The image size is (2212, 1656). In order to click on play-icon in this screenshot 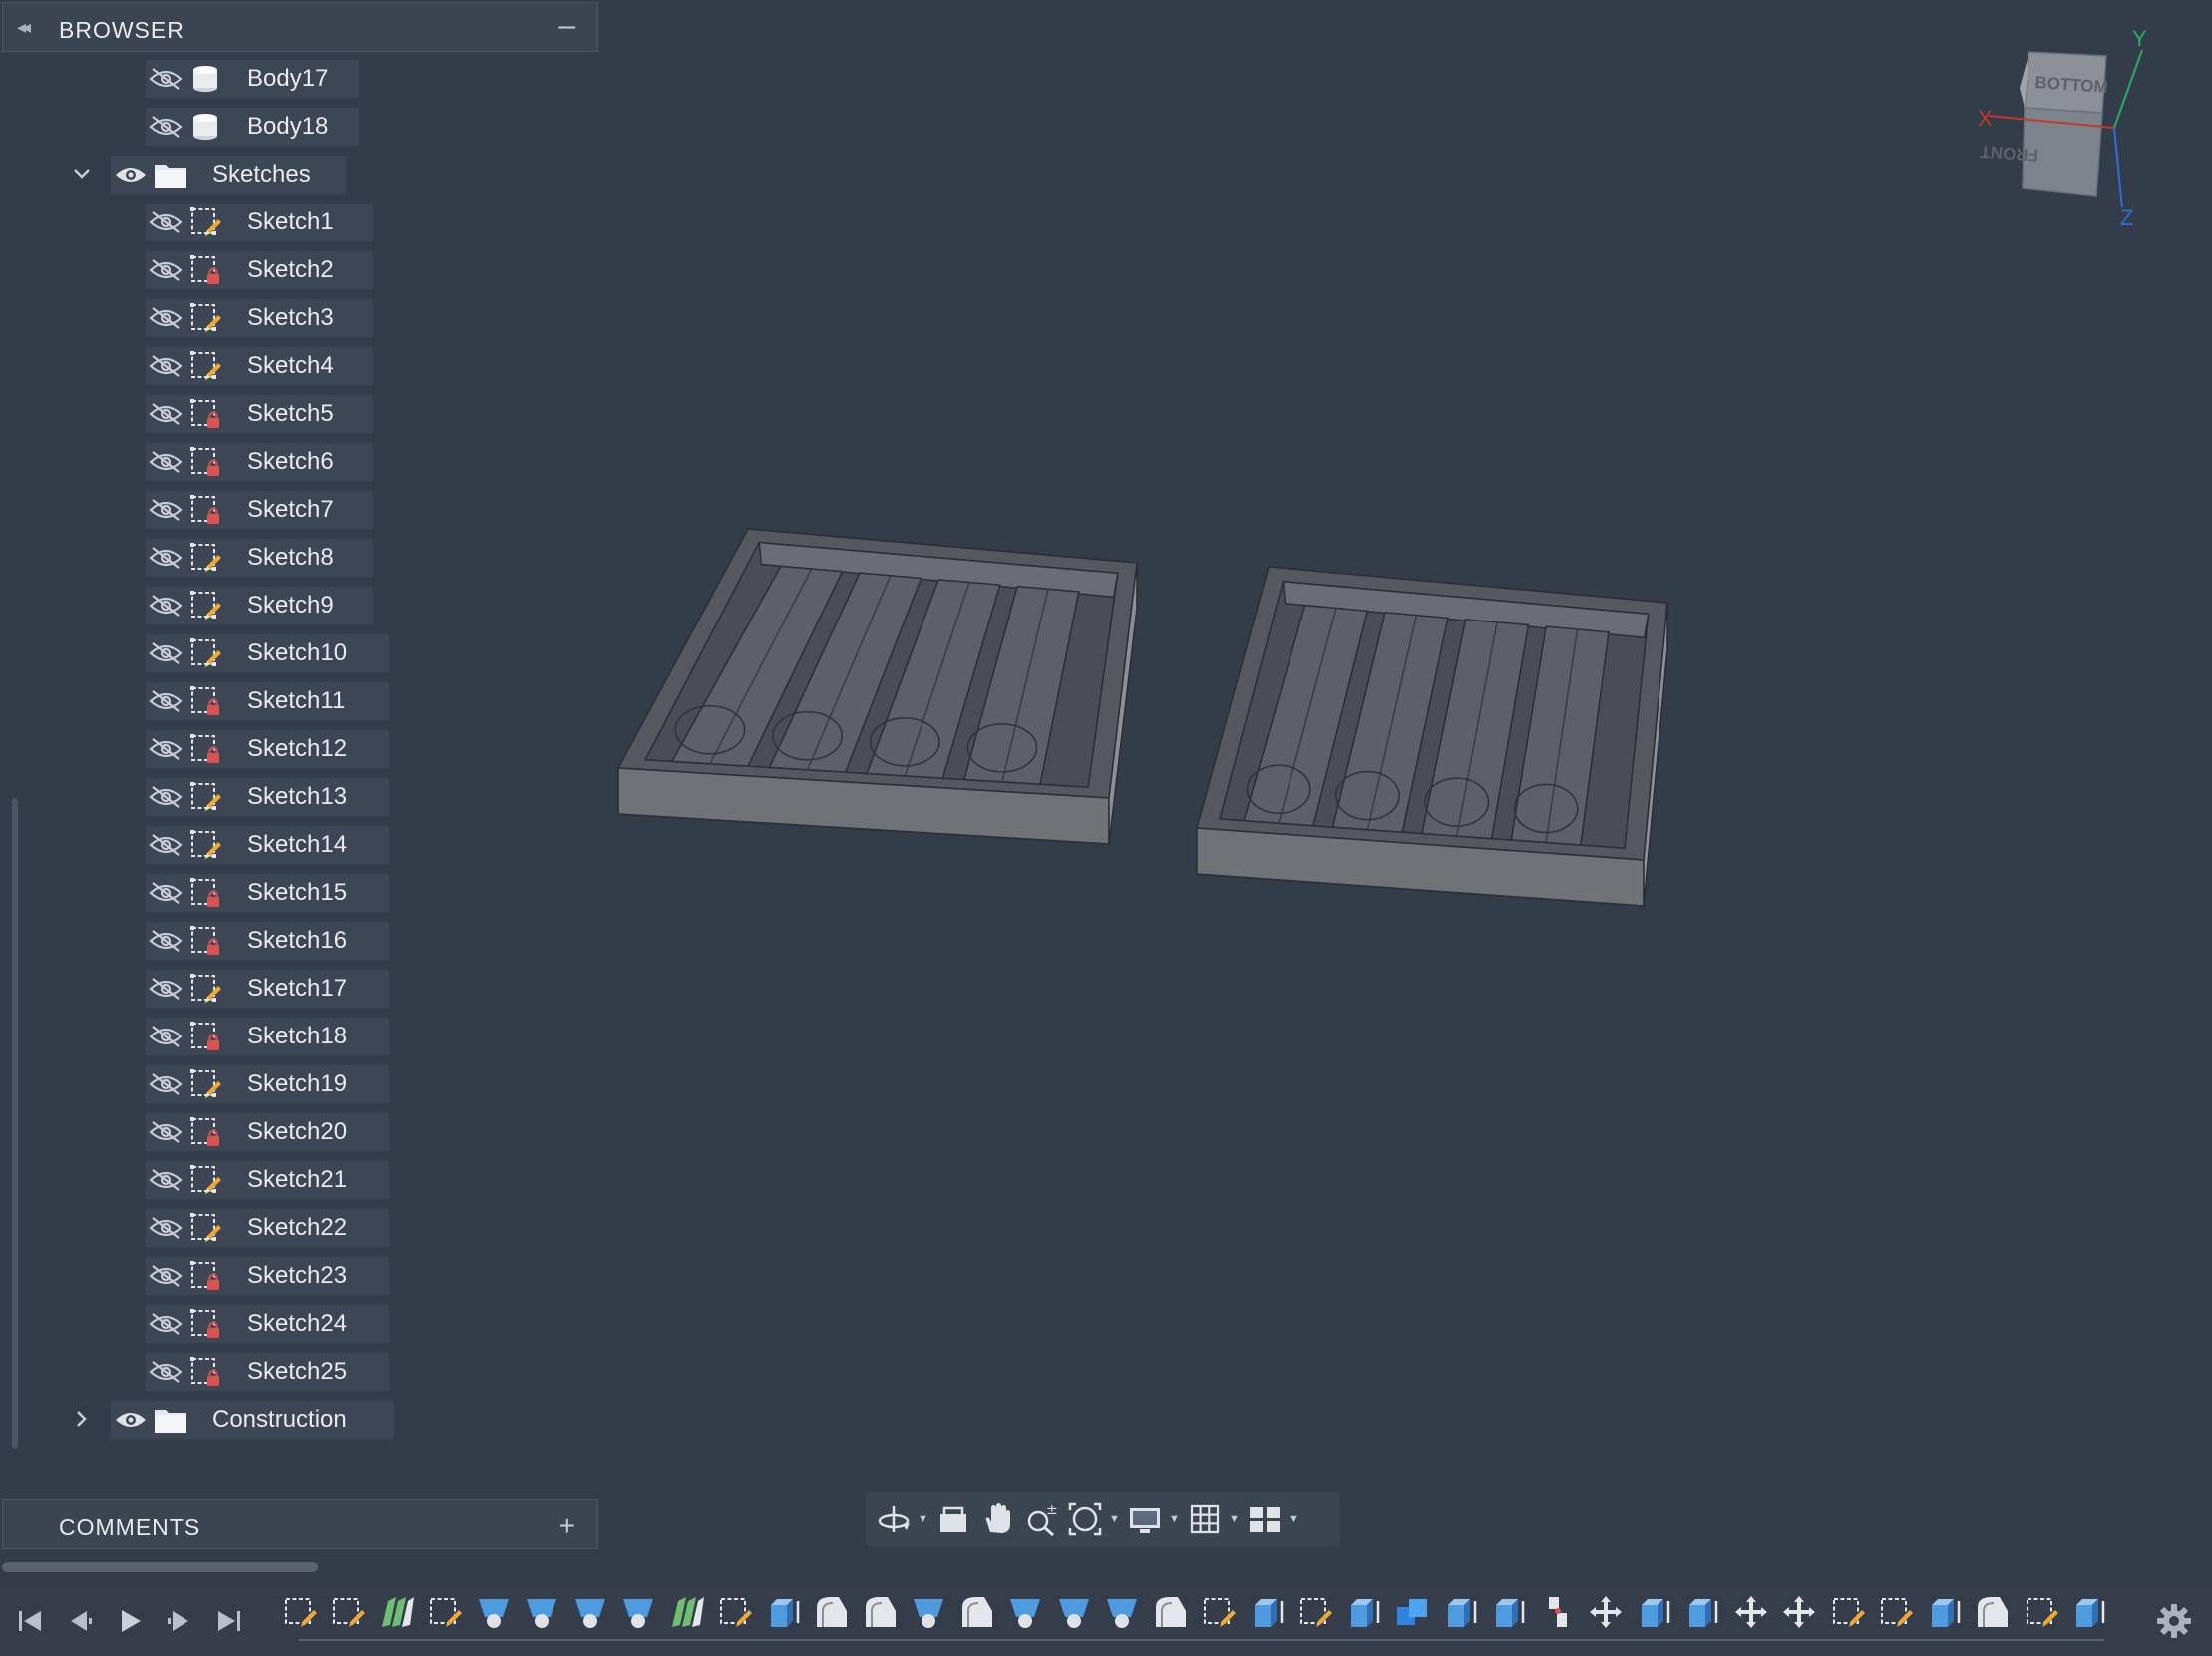, I will do `click(130, 1621)`.